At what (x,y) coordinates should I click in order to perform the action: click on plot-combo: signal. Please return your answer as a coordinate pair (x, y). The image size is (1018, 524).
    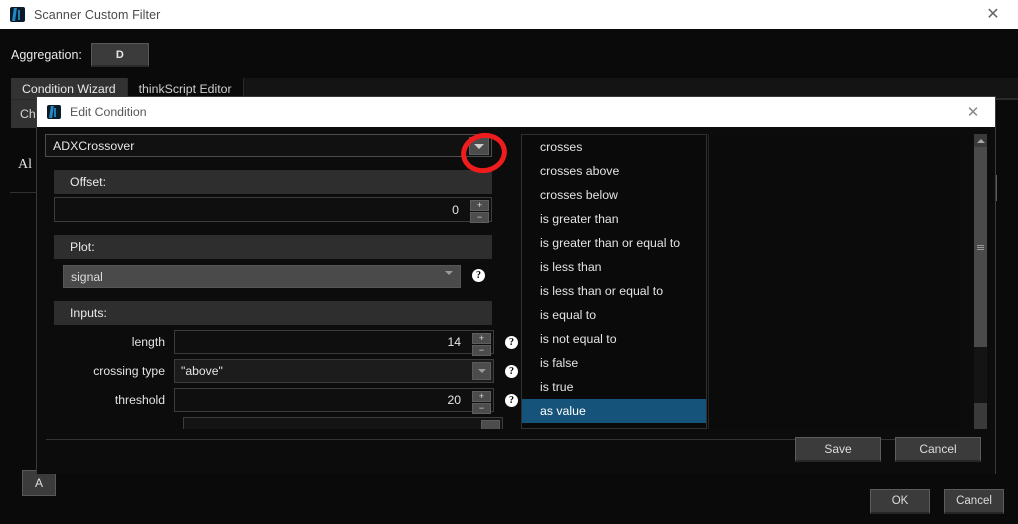
    Looking at the image, I should click on (262, 278).